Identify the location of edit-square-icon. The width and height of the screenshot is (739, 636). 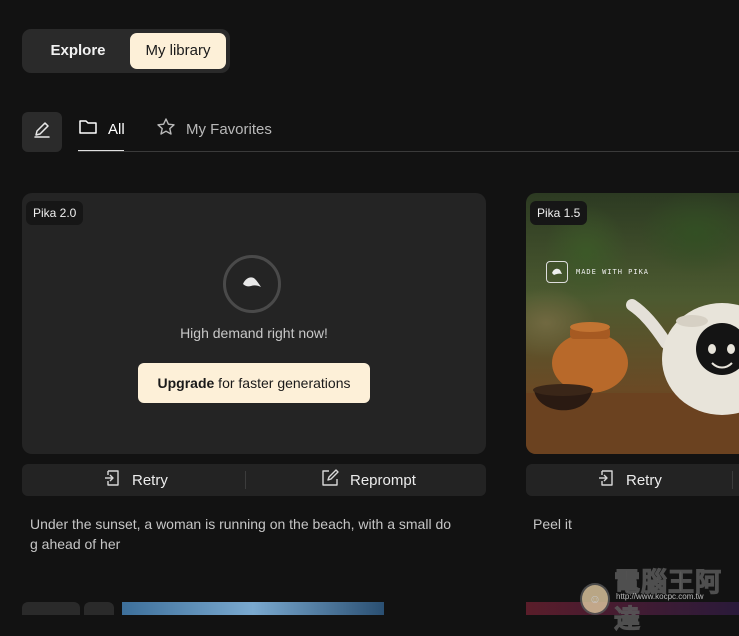
(330, 480).